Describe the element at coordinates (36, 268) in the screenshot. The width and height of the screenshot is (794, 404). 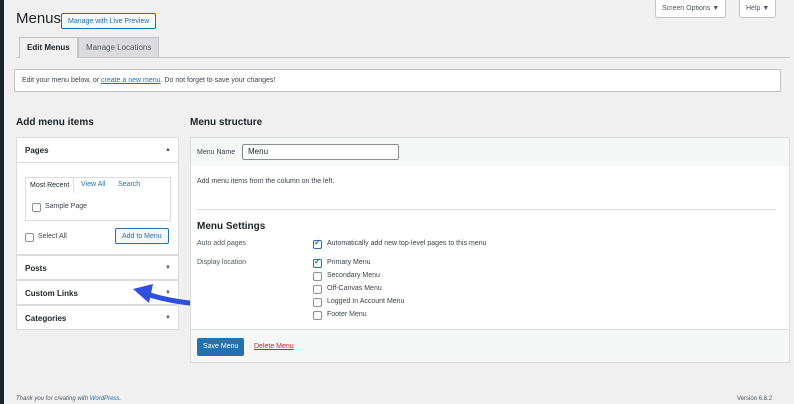
I see `posts-panel-title: Posts` at that location.